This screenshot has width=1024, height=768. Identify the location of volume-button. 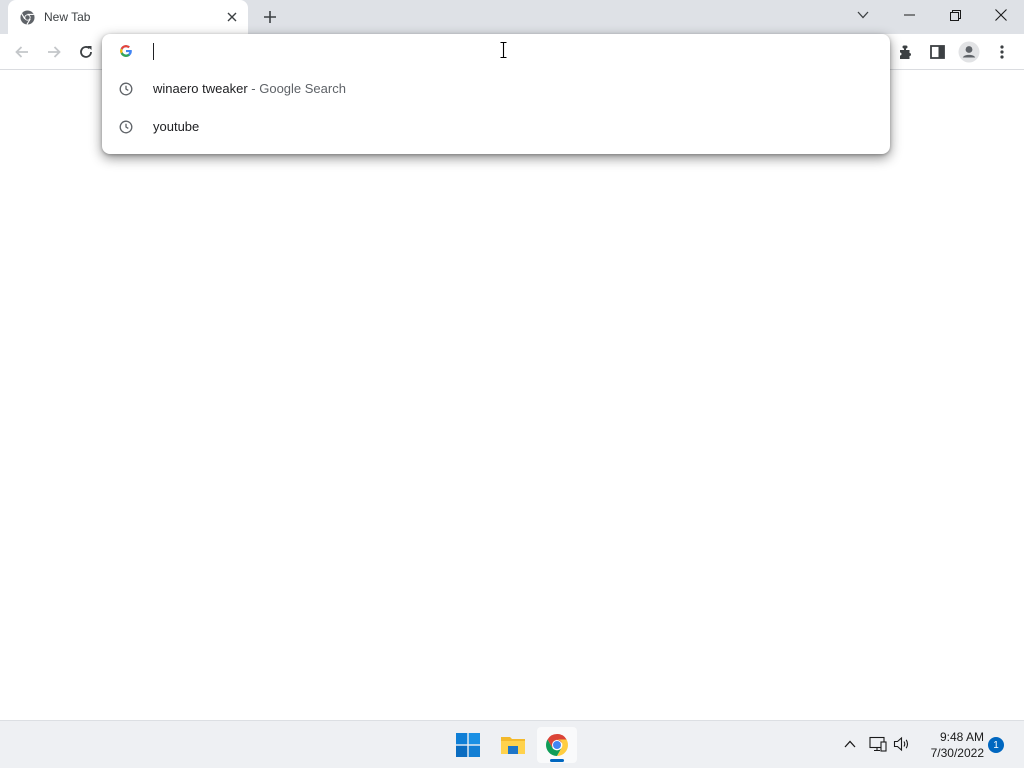
(902, 744).